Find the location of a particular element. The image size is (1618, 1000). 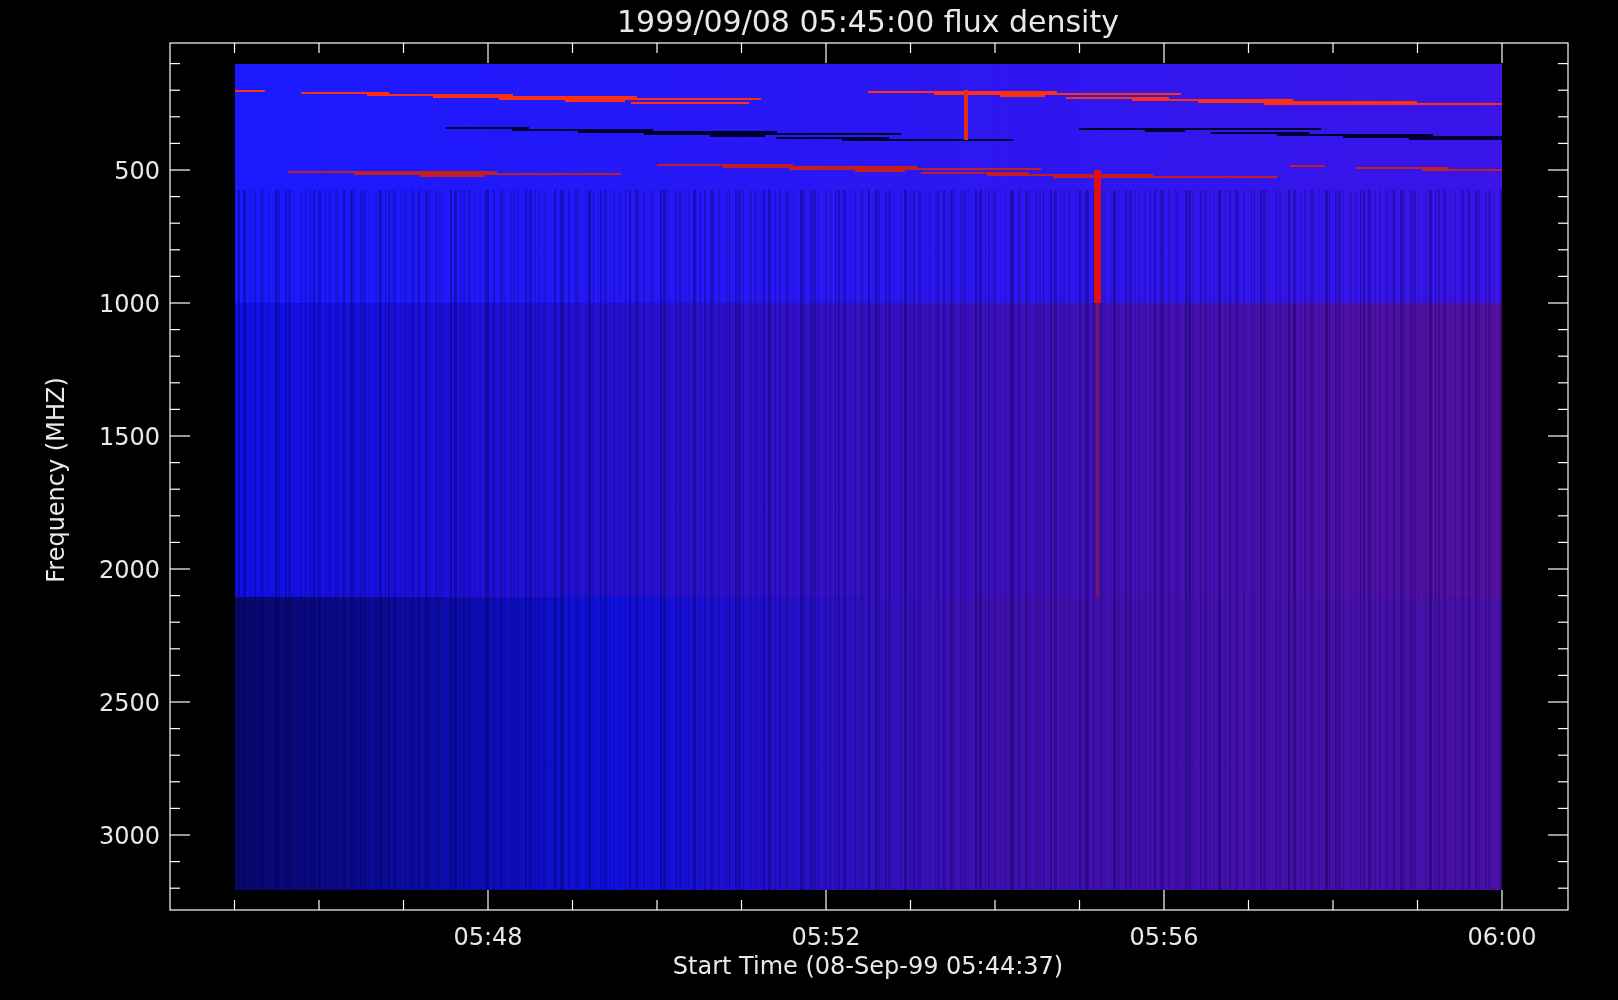

tick-label: 1000 is located at coordinates (129, 304).